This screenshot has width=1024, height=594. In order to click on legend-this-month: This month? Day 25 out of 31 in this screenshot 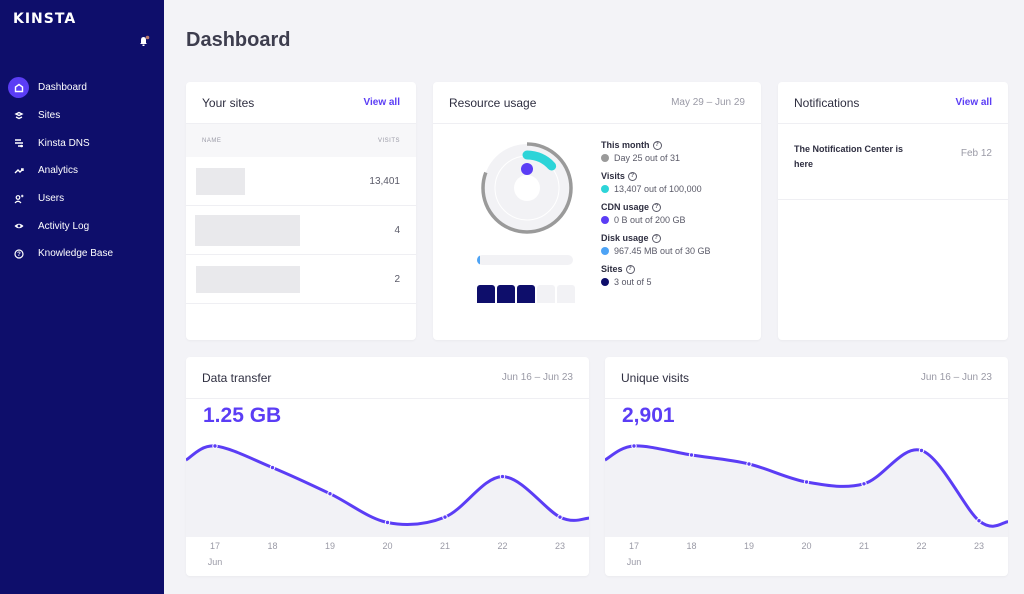, I will do `click(641, 151)`.